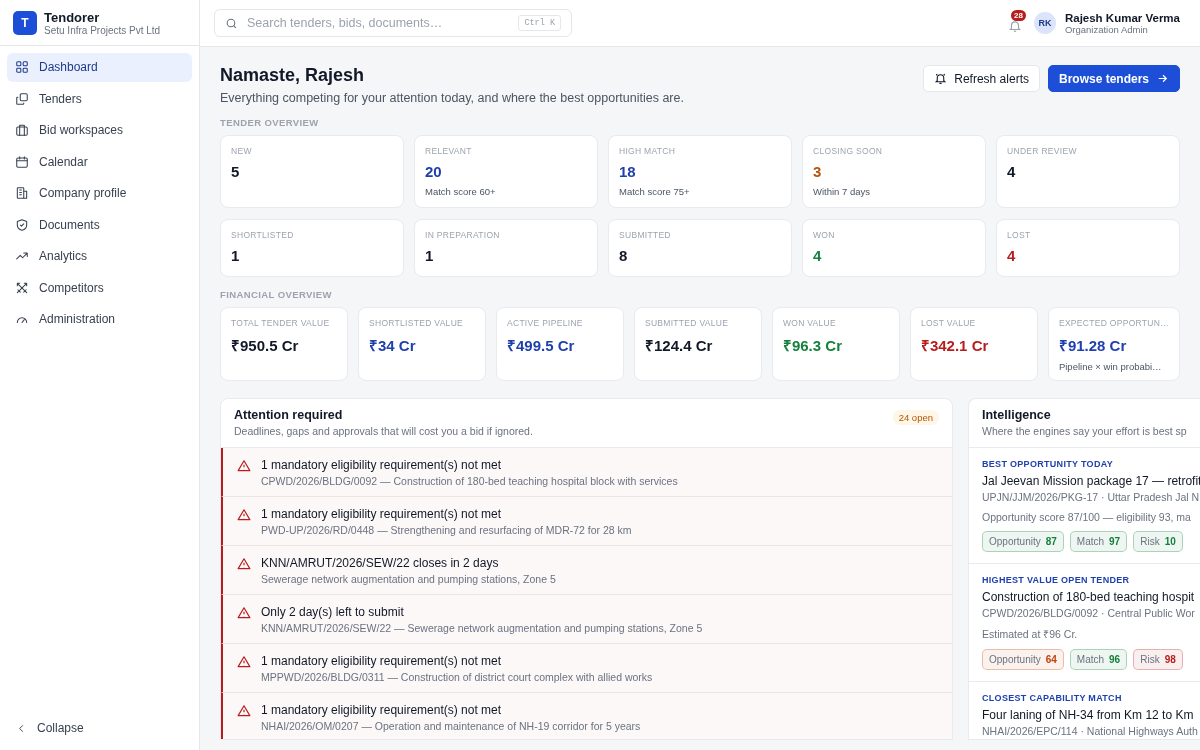  What do you see at coordinates (655, 191) in the screenshot?
I see `stat-note: Match score 75+` at bounding box center [655, 191].